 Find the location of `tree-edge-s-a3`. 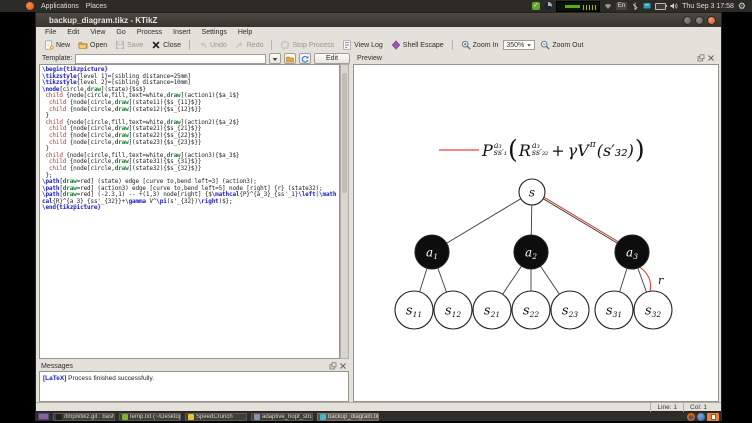

tree-edge-s-a3 is located at coordinates (580, 221).